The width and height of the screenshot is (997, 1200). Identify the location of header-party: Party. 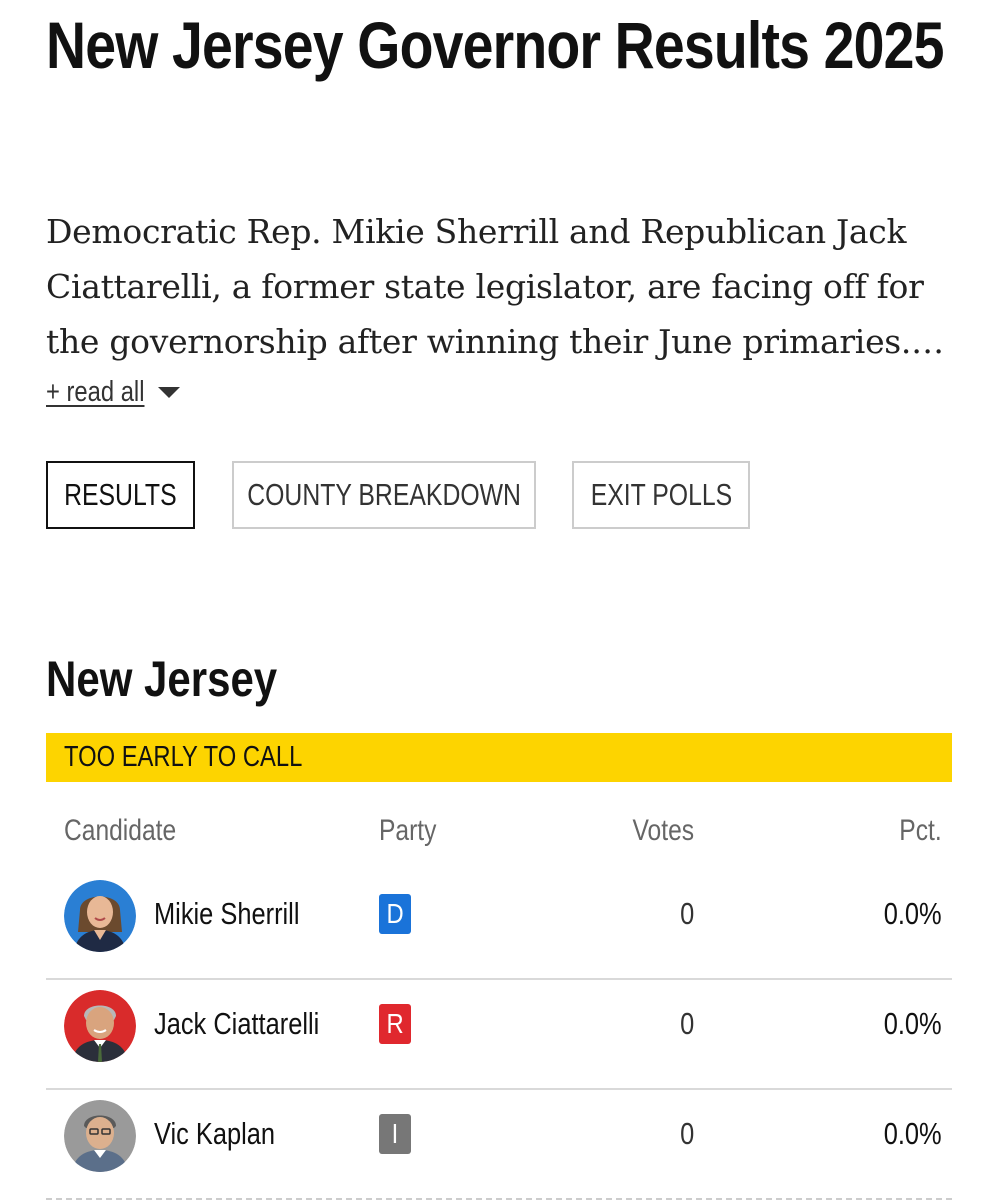
(408, 830).